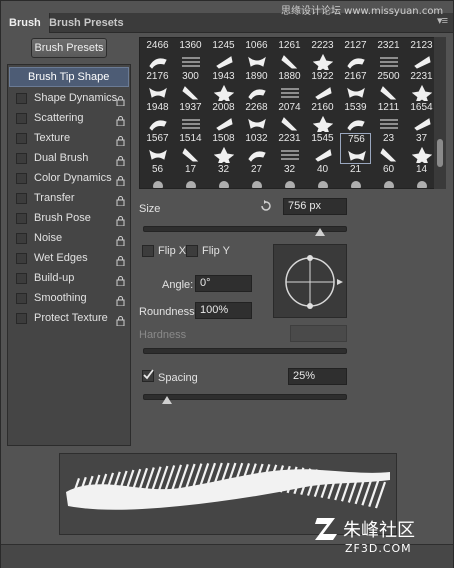 This screenshot has width=454, height=568. I want to click on option-texture: Texture, so click(69, 138).